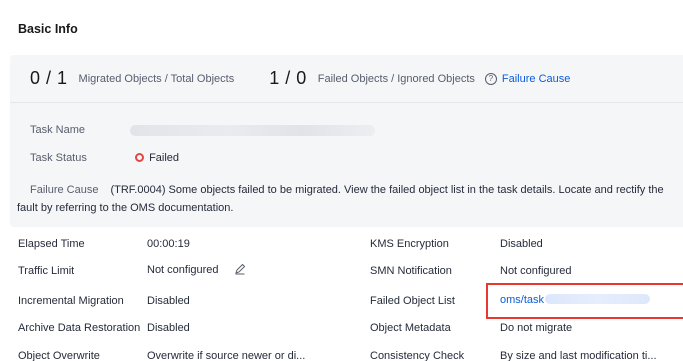 This screenshot has height=361, width=683. What do you see at coordinates (521, 244) in the screenshot?
I see `kms-encryption-value: Disabled` at bounding box center [521, 244].